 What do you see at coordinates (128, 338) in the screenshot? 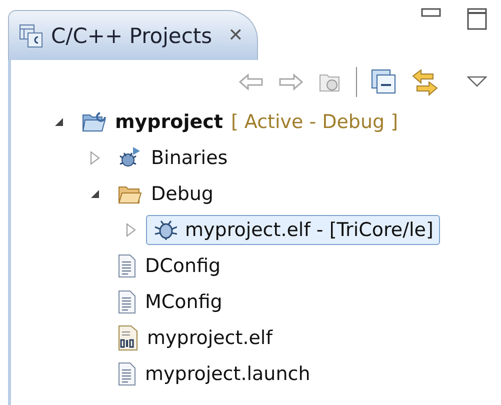
I see `binary-file-icon` at bounding box center [128, 338].